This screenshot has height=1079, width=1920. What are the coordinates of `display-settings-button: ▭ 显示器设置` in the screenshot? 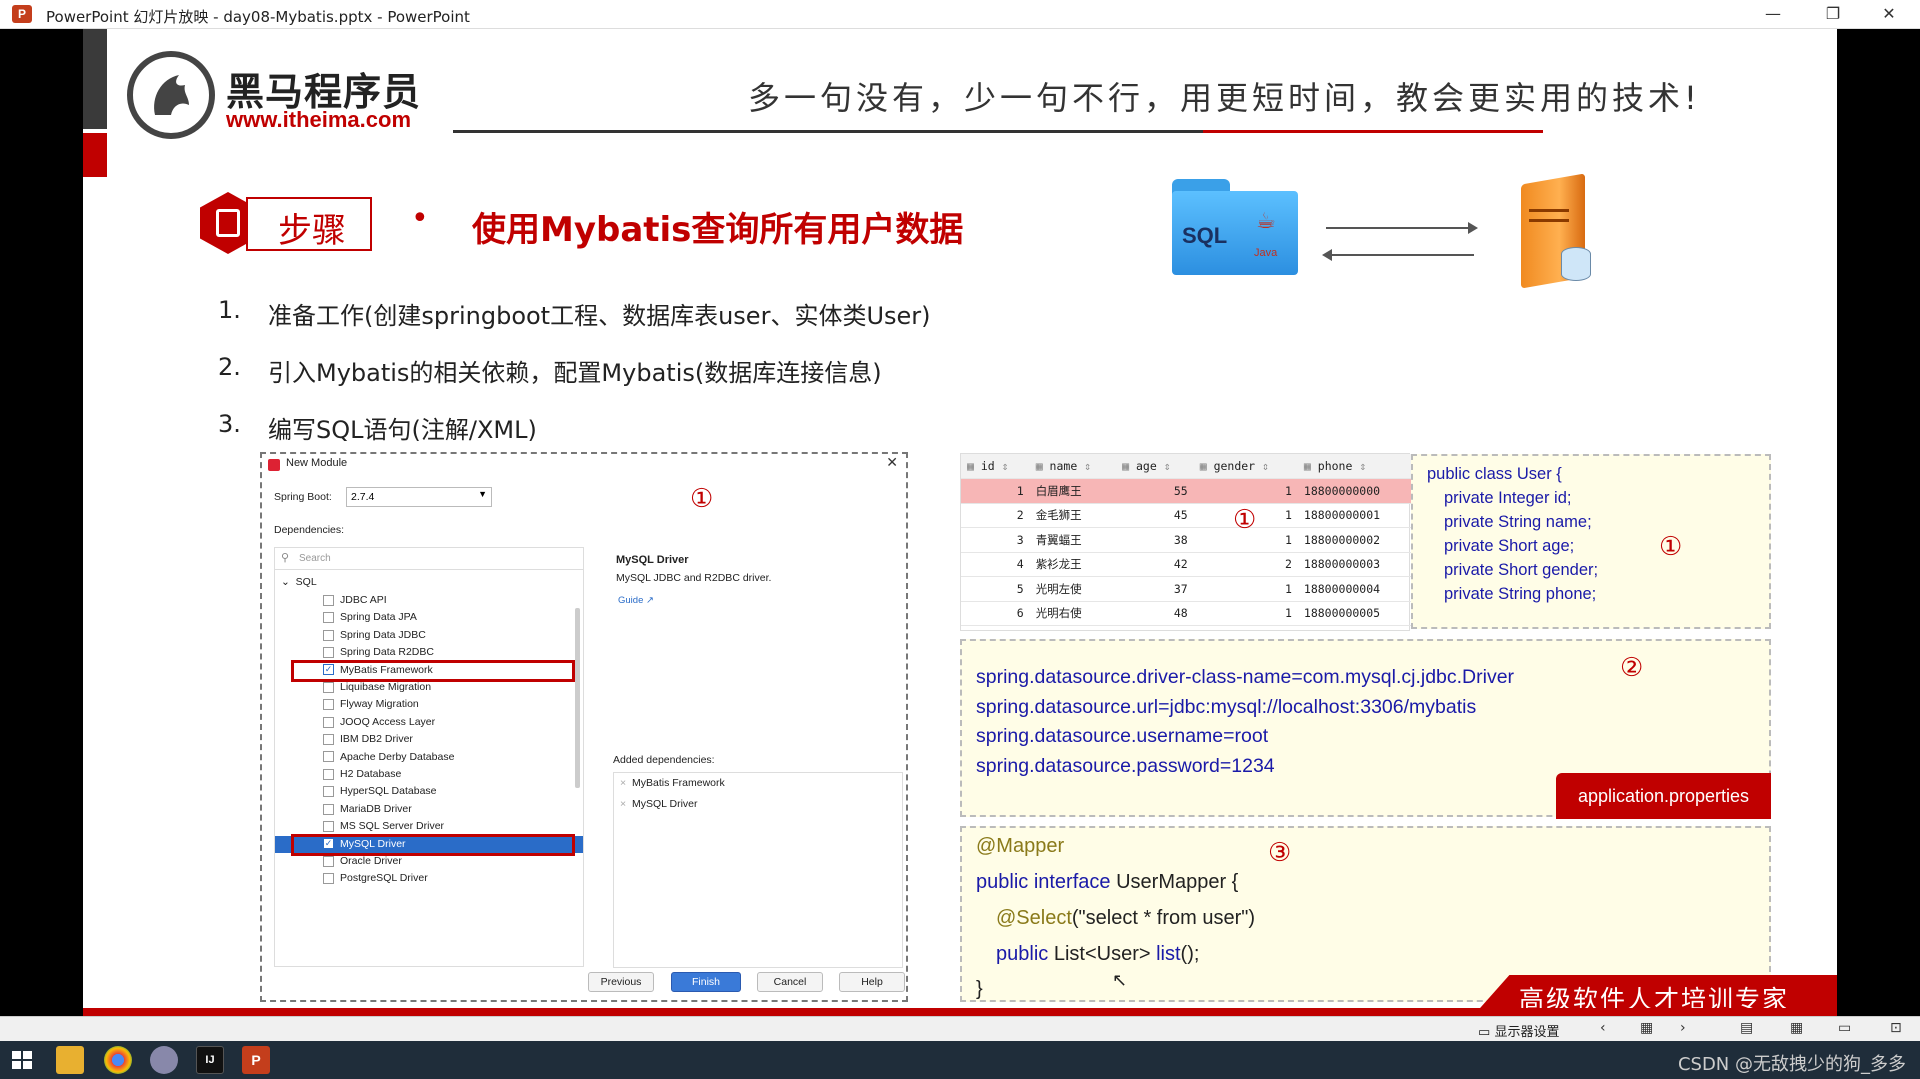 It's located at (1518, 1030).